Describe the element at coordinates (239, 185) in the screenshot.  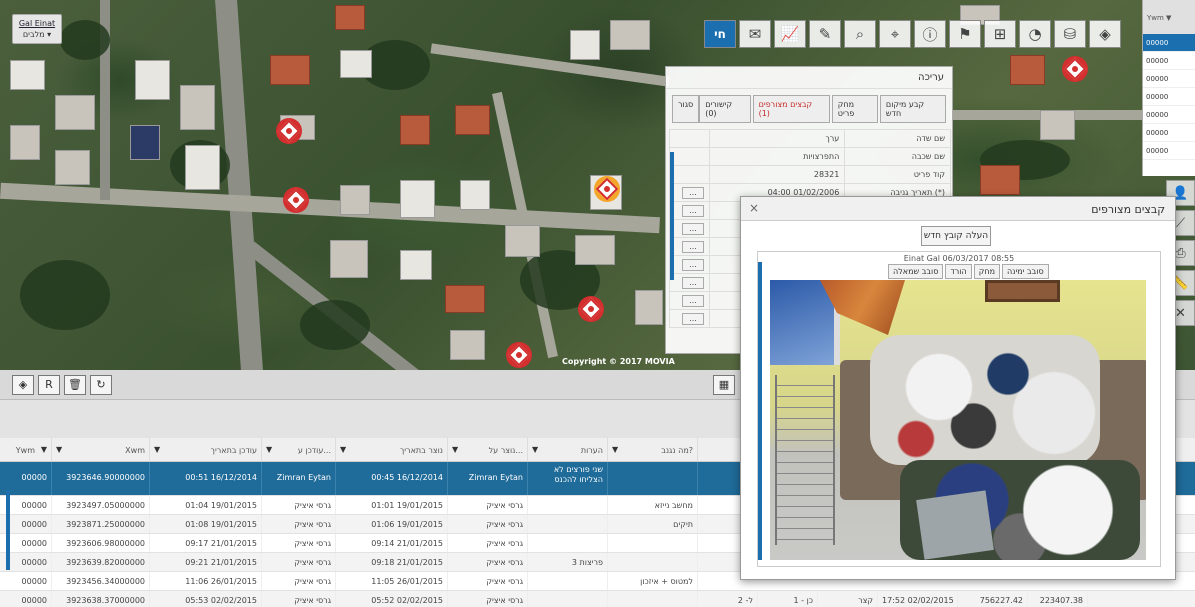
I see `map-road` at that location.